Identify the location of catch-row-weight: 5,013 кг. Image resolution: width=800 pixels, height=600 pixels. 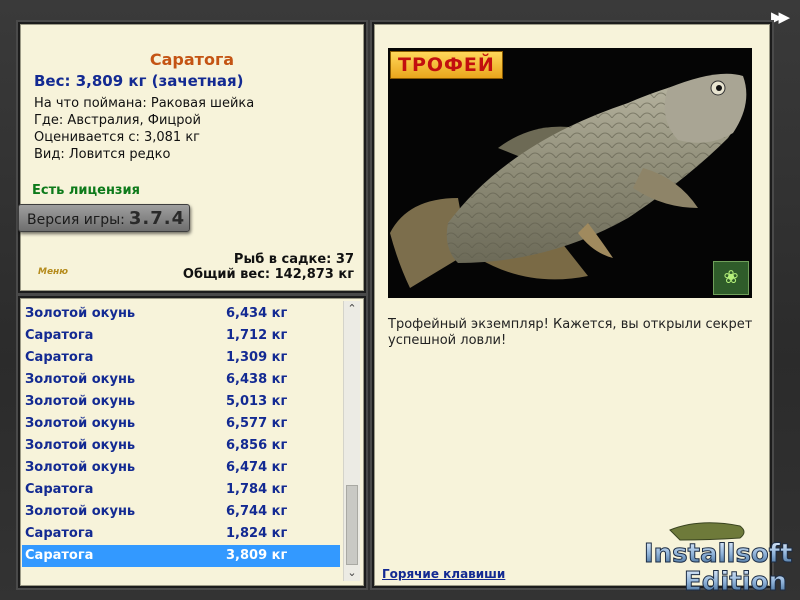
(257, 401).